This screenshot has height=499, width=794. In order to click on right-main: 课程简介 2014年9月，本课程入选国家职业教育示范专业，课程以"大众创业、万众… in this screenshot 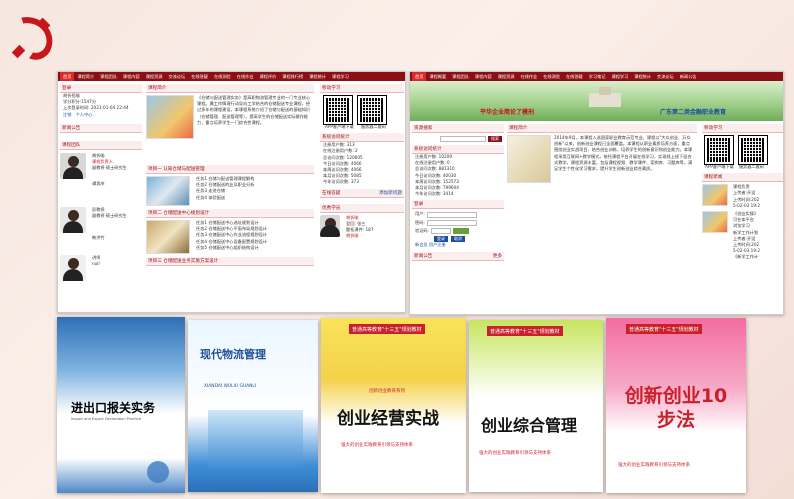, I will do `click(602, 219)`.